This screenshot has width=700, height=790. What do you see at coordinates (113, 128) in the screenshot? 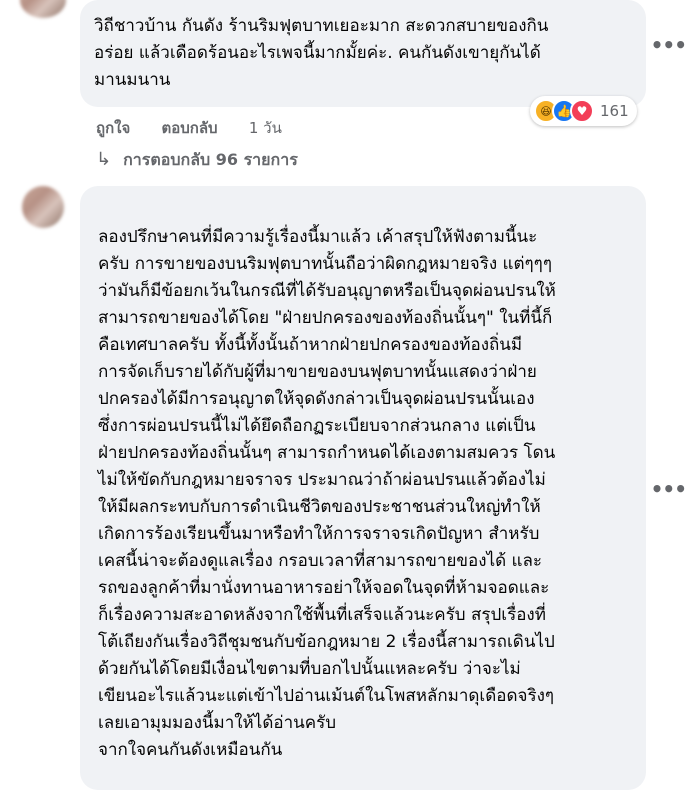
I see `like-button: ถูกใจ` at bounding box center [113, 128].